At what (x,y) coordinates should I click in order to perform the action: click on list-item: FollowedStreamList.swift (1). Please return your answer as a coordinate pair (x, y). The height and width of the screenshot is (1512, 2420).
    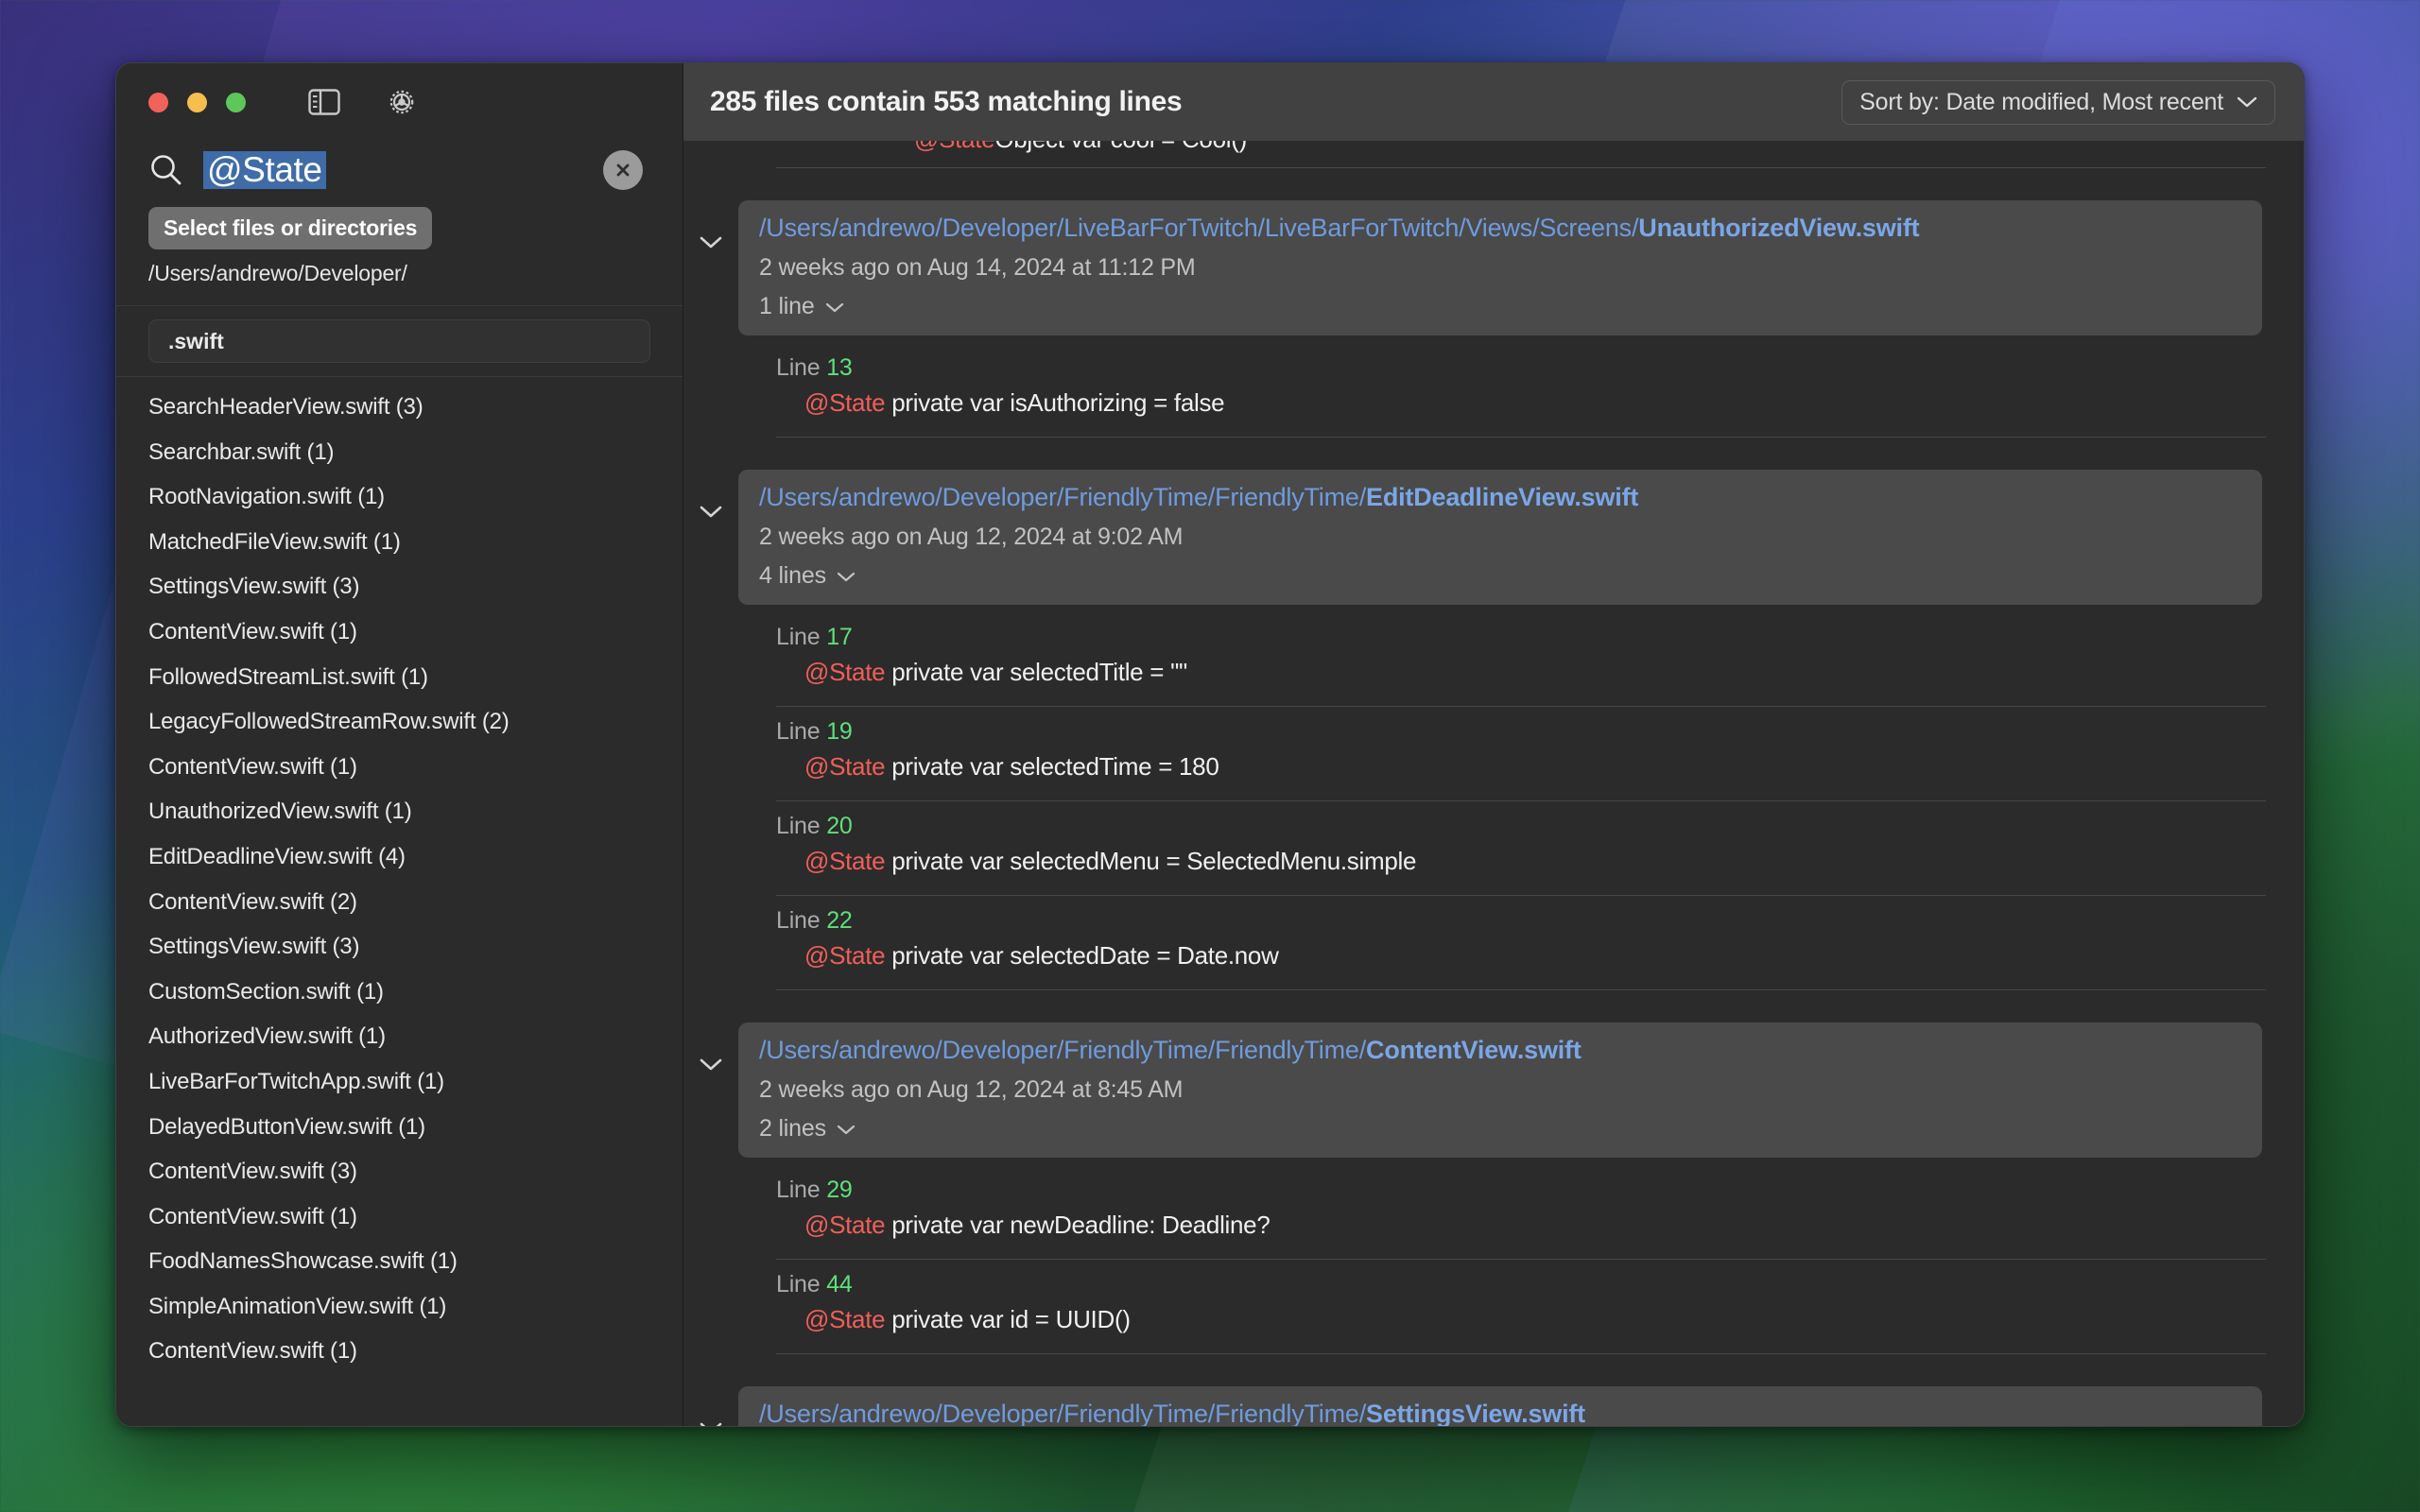
    Looking at the image, I should click on (399, 677).